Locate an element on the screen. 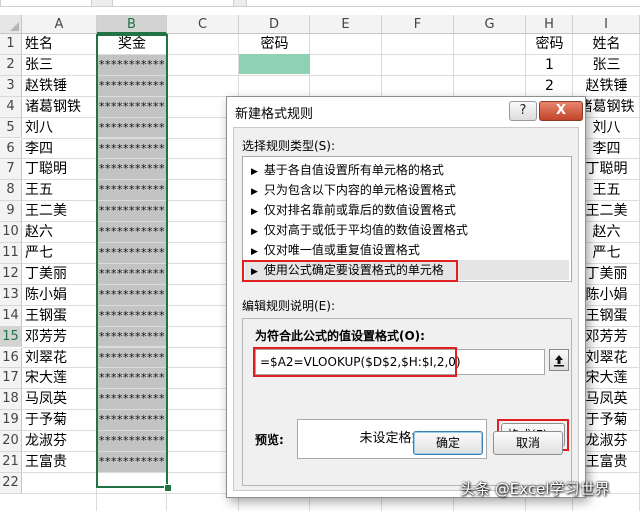  help-button: ? is located at coordinates (523, 111).